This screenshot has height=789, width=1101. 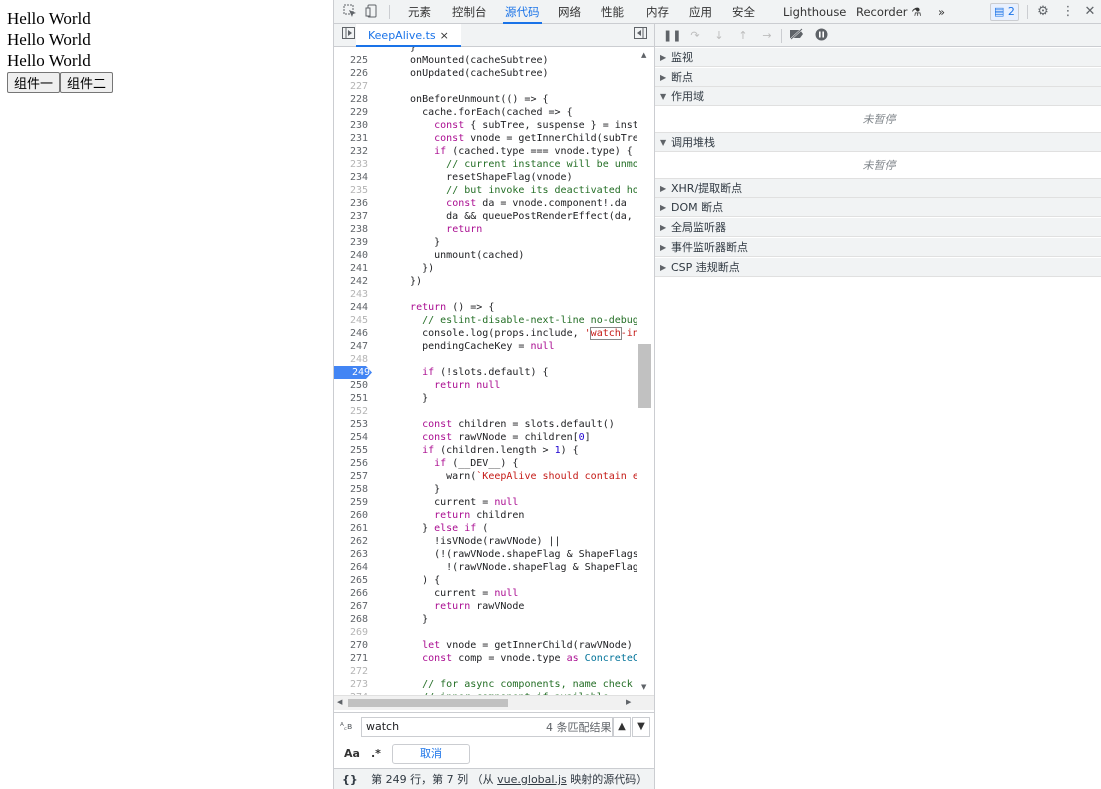 I want to click on code-line: 249 if (!slots.default) {, so click(x=494, y=372).